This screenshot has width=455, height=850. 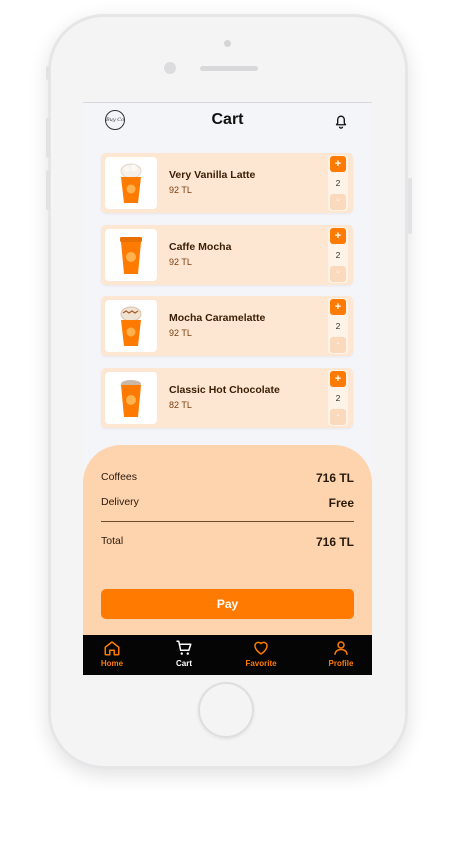 I want to click on user-icon, so click(x=341, y=648).